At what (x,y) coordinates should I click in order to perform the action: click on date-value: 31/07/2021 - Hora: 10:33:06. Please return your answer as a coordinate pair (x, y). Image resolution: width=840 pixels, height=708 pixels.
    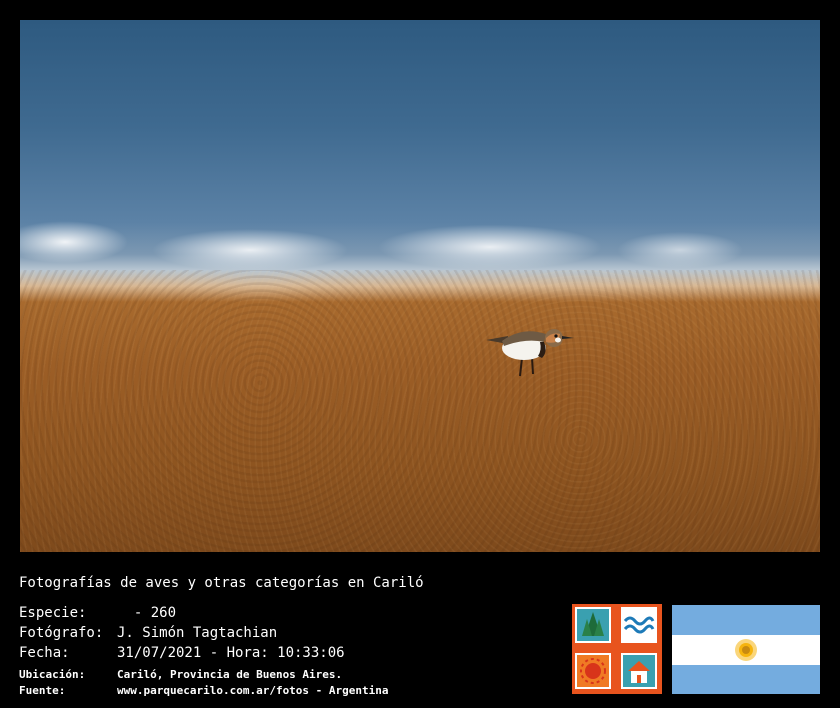
    Looking at the image, I should click on (231, 653).